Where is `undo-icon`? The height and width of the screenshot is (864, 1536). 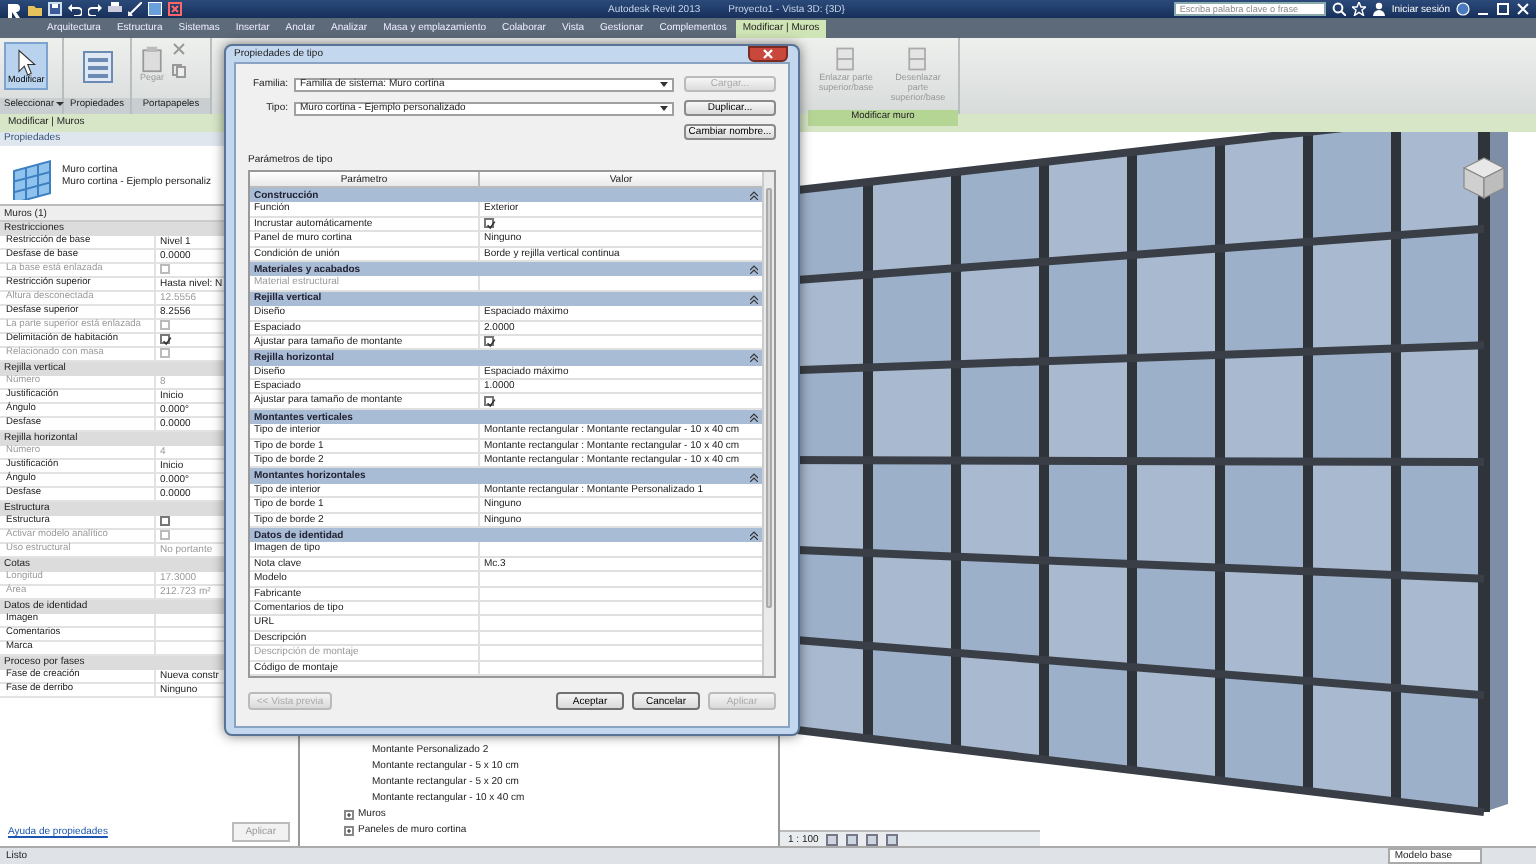 undo-icon is located at coordinates (75, 9).